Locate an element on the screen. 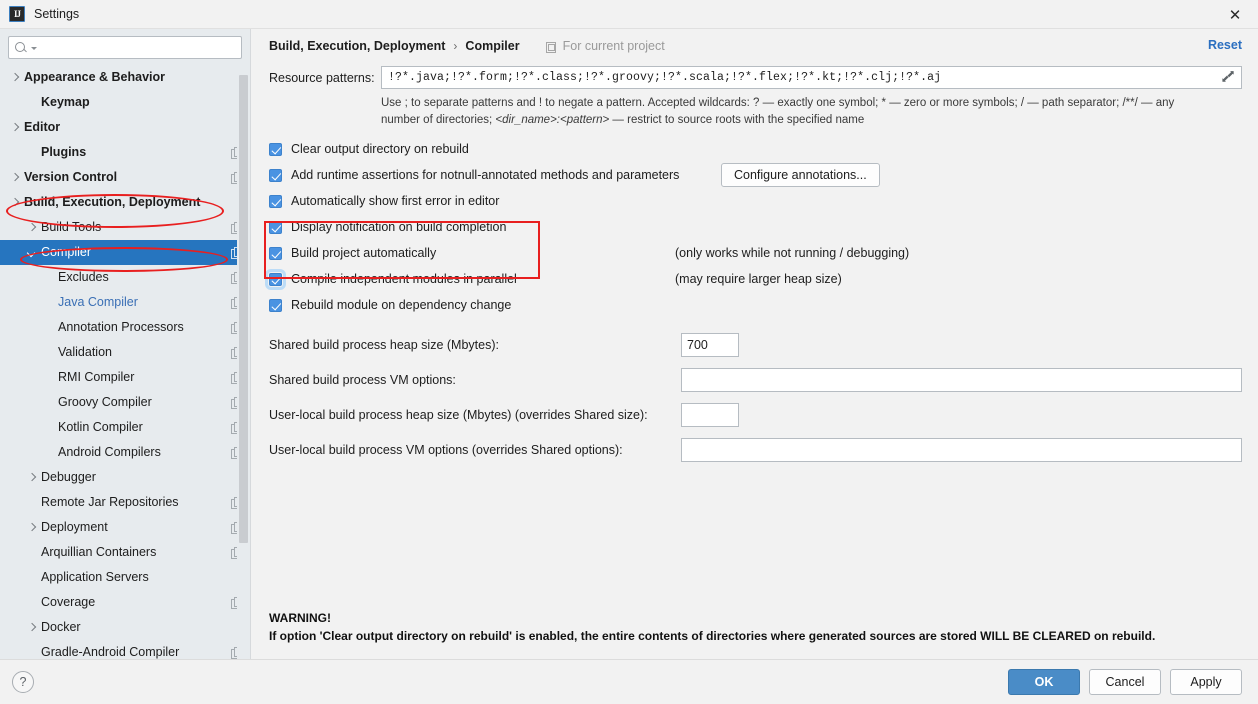 The image size is (1258, 704). ok-button: OK is located at coordinates (1044, 682).